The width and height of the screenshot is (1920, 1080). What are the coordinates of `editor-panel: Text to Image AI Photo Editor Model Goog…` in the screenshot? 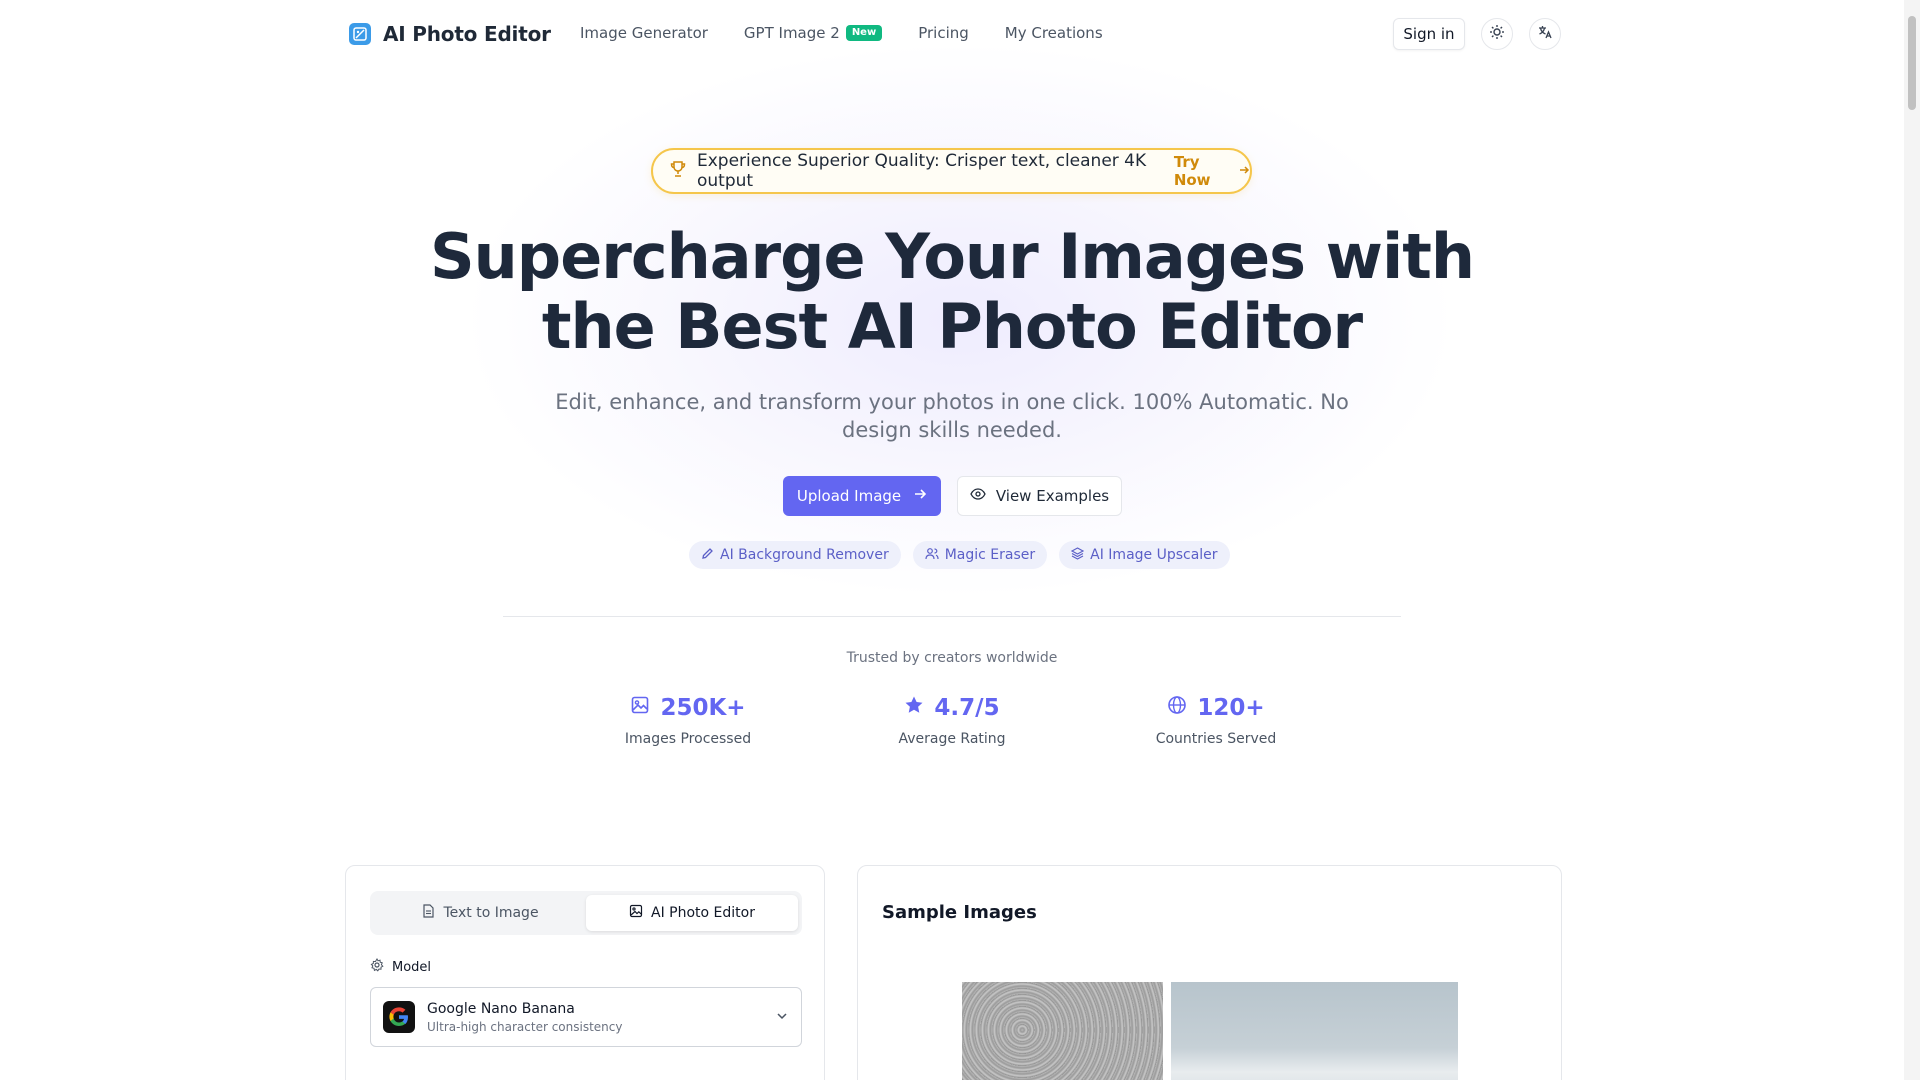 It's located at (585, 972).